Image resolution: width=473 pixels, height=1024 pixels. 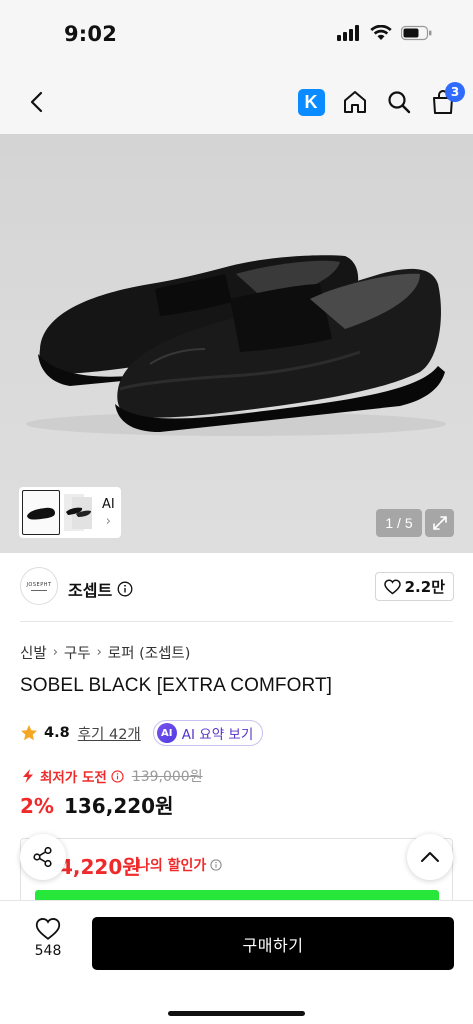 I want to click on star-icon, so click(x=29, y=733).